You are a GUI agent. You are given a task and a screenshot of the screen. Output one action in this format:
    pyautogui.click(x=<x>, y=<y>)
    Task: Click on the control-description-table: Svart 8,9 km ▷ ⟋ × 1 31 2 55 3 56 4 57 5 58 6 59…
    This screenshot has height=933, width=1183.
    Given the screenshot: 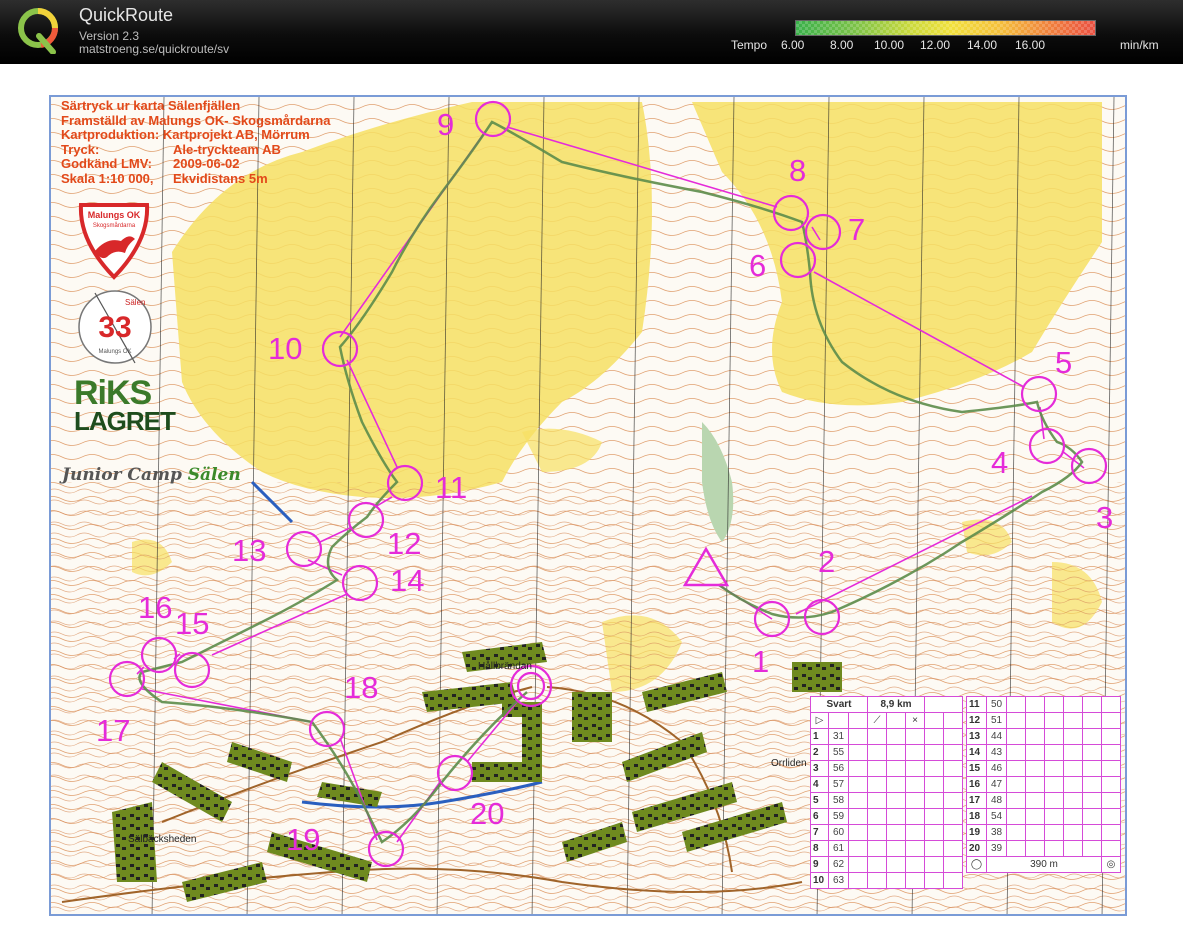 What is the action you would take?
    pyautogui.click(x=886, y=792)
    